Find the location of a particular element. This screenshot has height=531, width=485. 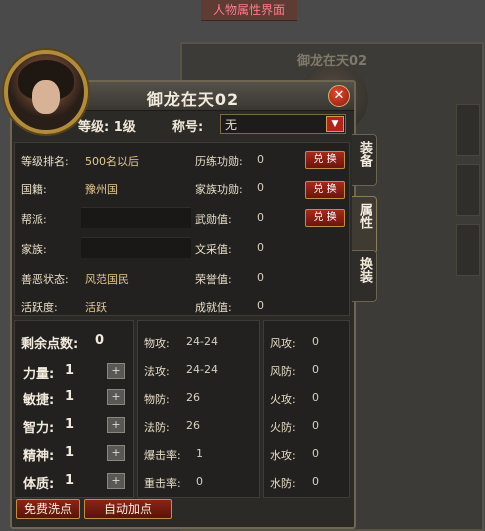

window-title: 御龙在天02 is located at coordinates (193, 99).